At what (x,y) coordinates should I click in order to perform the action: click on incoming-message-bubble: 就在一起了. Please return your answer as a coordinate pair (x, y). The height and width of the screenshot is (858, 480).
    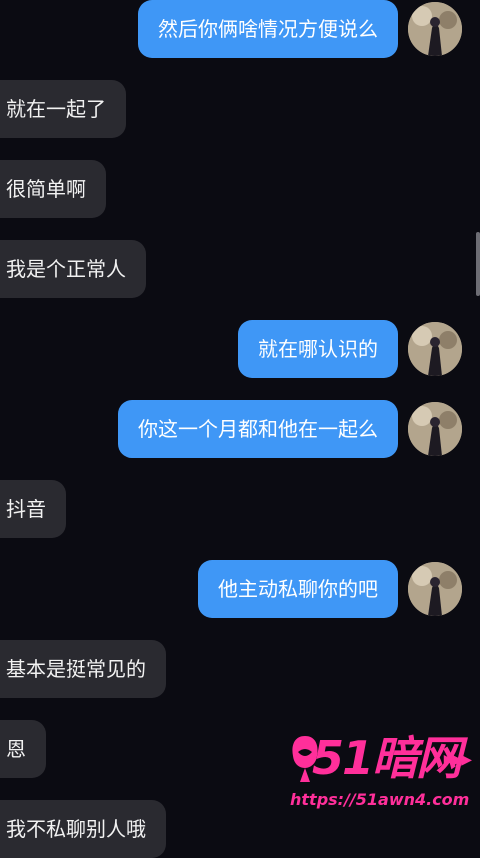
    Looking at the image, I should click on (63, 109).